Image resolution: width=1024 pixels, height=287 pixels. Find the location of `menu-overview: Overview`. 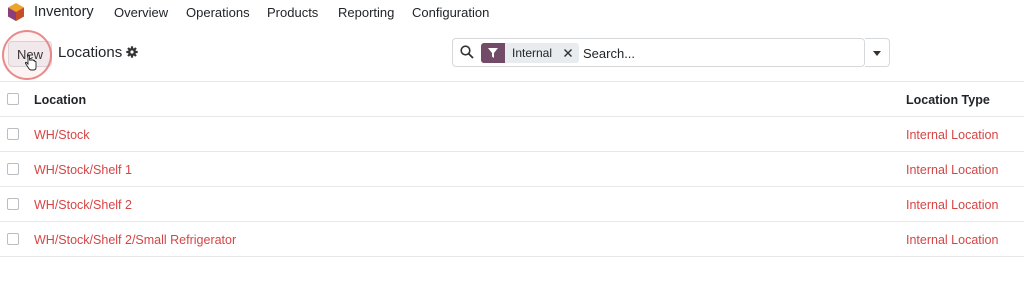

menu-overview: Overview is located at coordinates (141, 12).